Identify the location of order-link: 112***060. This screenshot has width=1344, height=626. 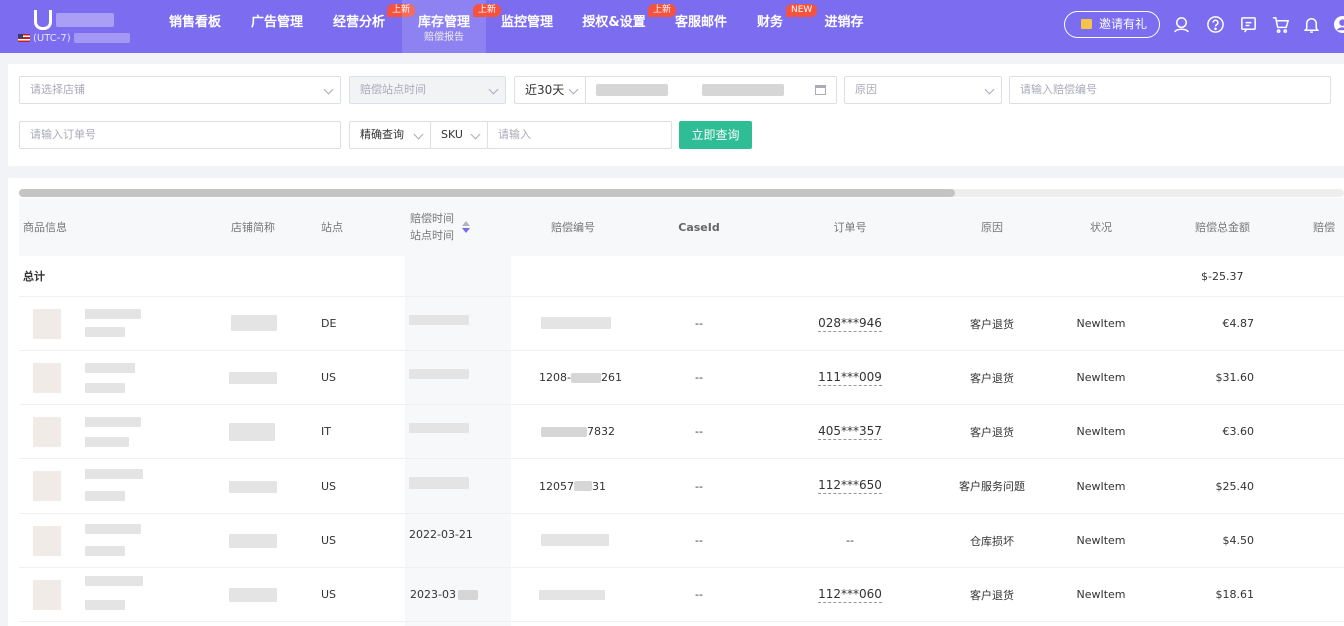
(850, 595).